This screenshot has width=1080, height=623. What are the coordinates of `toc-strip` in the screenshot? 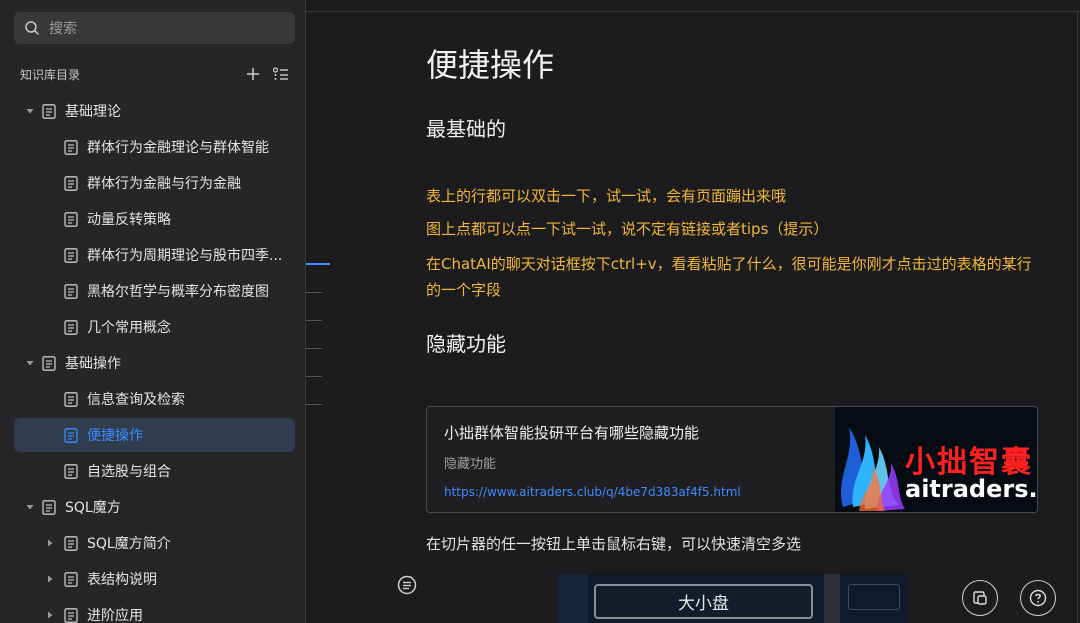 It's located at (343, 311).